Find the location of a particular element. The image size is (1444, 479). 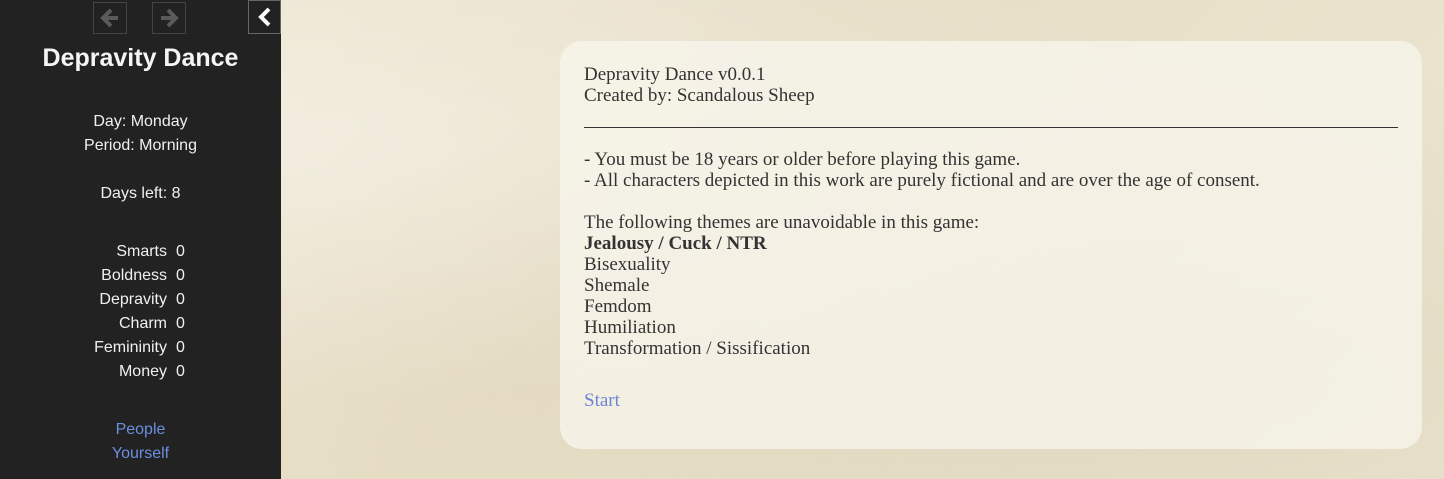

stat-name: Charm is located at coordinates (142, 323).